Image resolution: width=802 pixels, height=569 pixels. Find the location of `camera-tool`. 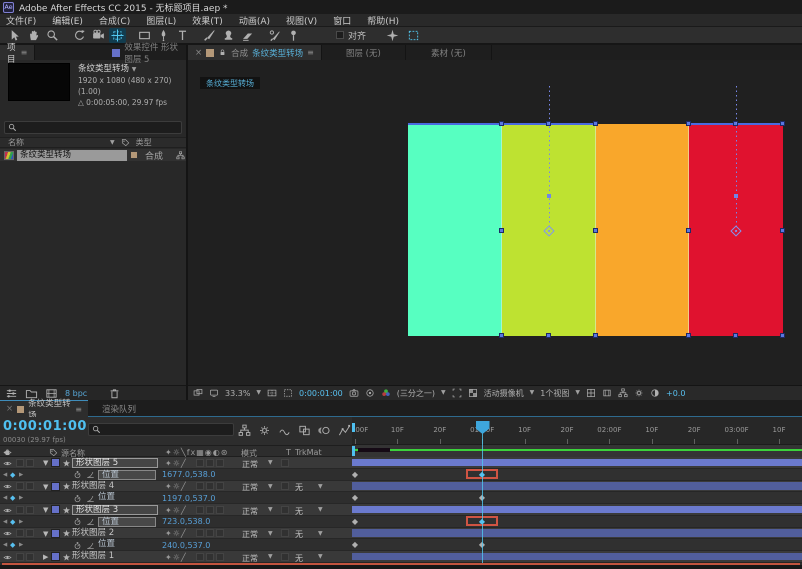

camera-tool is located at coordinates (98, 35).